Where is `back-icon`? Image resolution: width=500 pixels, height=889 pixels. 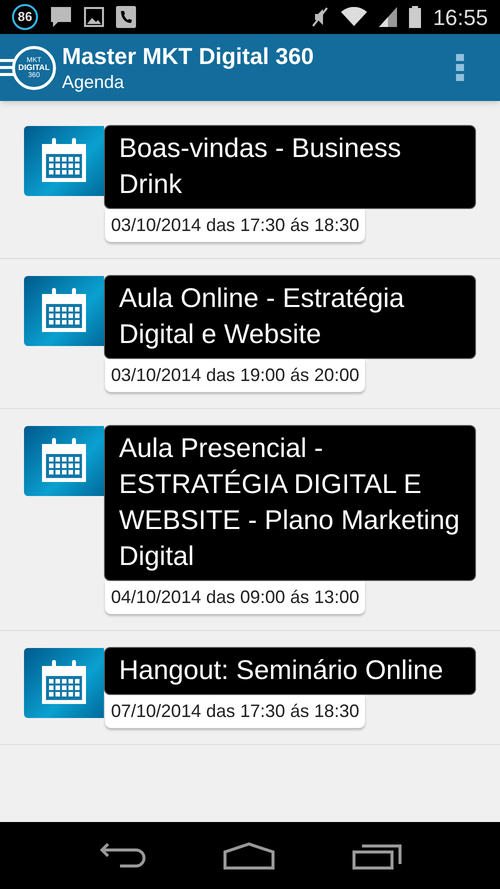
back-icon is located at coordinates (122, 856).